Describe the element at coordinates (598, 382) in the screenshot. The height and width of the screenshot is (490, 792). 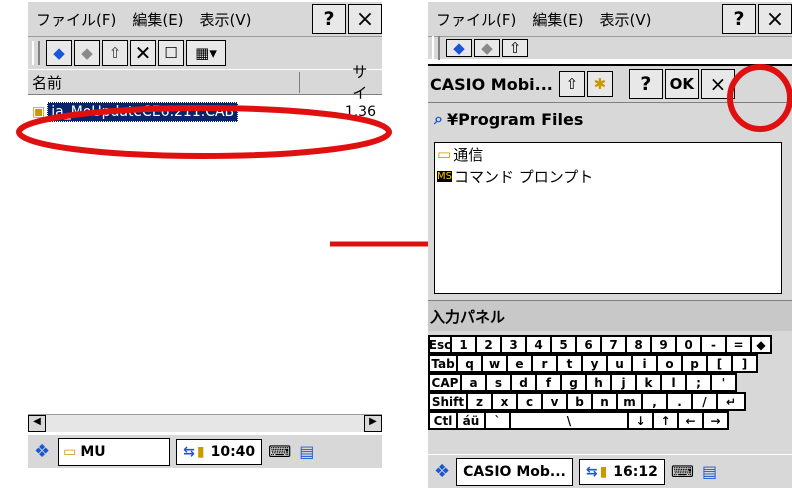
I see `key: h` at that location.